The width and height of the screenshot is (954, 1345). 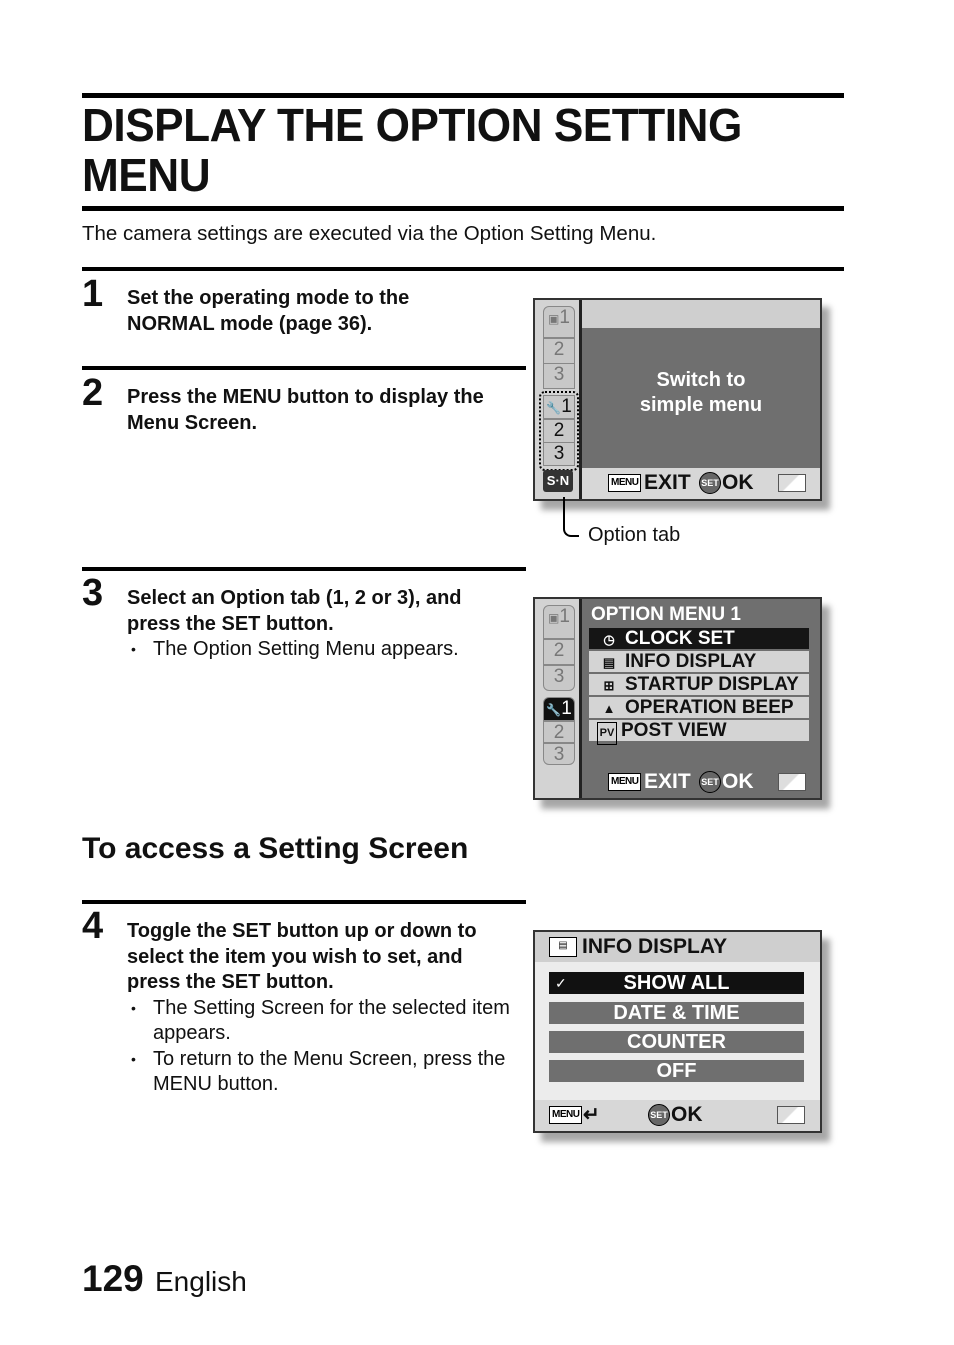 I want to click on title-bottom-rule, so click(x=463, y=208).